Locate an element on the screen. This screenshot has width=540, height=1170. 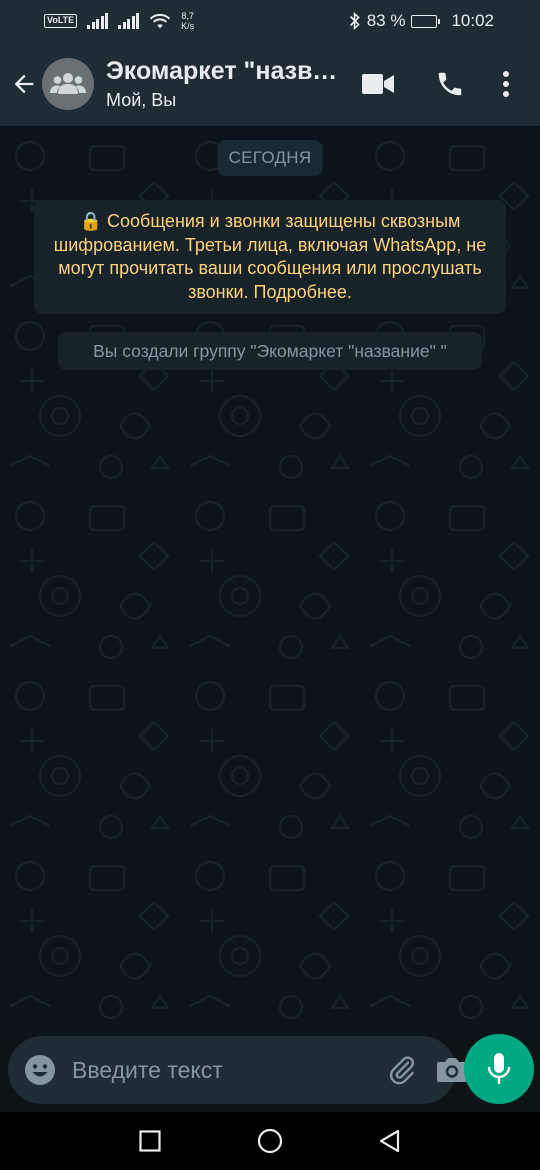
group-icon is located at coordinates (68, 83).